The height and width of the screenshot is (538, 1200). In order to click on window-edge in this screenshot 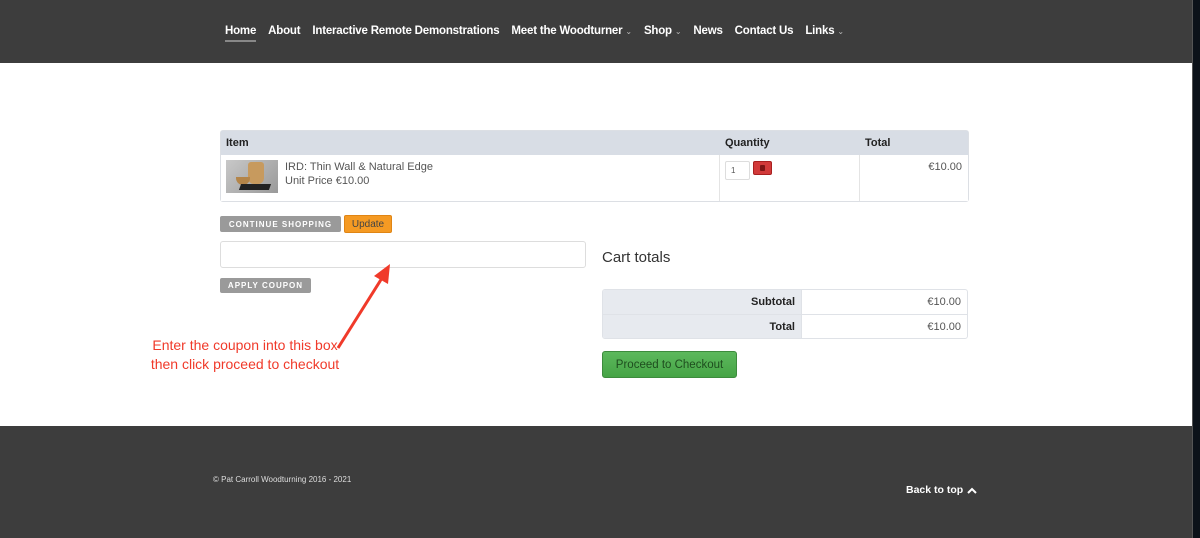, I will do `click(1196, 269)`.